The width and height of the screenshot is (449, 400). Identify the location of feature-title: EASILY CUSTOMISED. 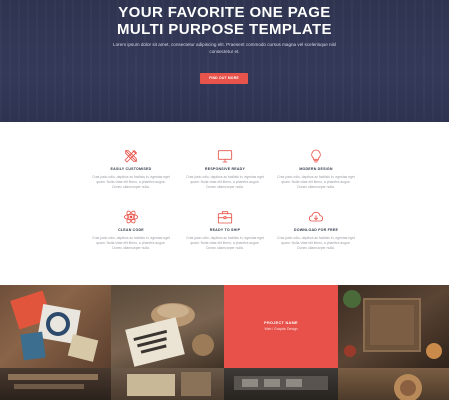
(131, 169).